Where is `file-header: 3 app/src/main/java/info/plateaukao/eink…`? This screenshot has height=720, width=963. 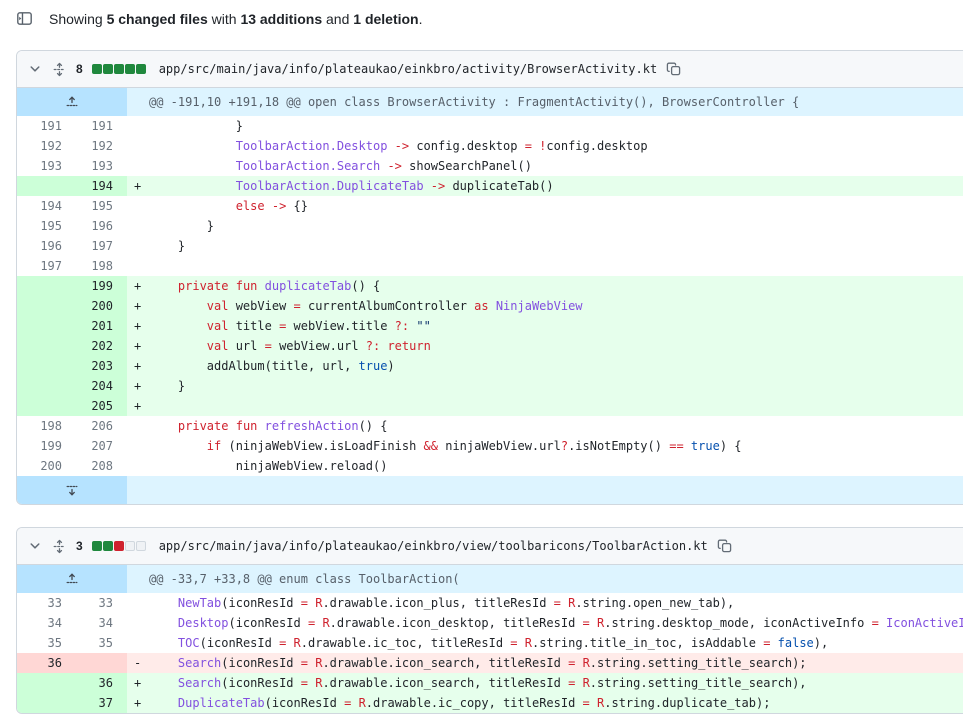
file-header: 3 app/src/main/java/info/plateaukao/eink… is located at coordinates (490, 546).